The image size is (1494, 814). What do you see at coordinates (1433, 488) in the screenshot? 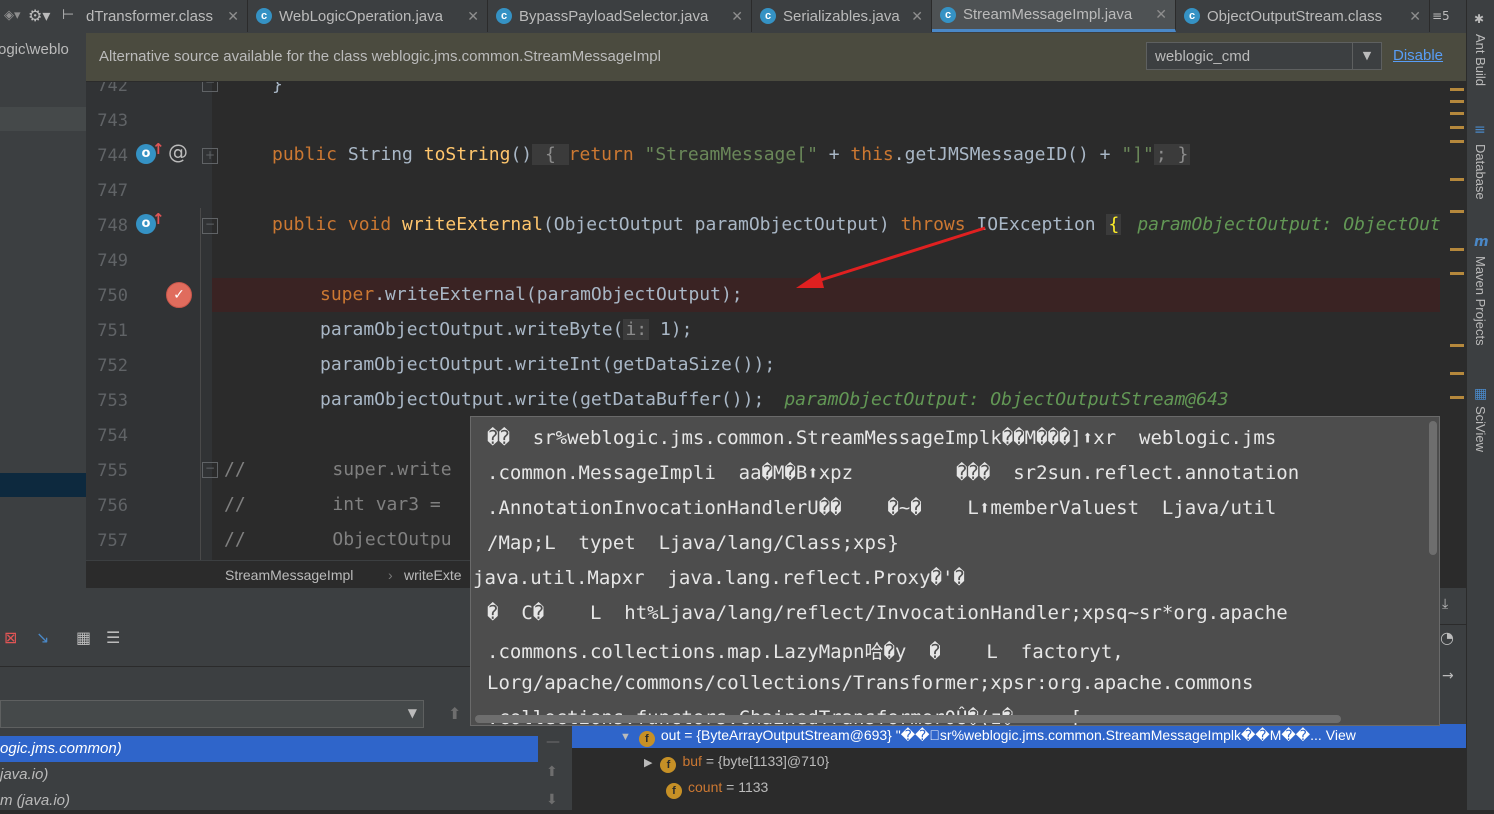
I see `popup-vertical-scrollbar` at bounding box center [1433, 488].